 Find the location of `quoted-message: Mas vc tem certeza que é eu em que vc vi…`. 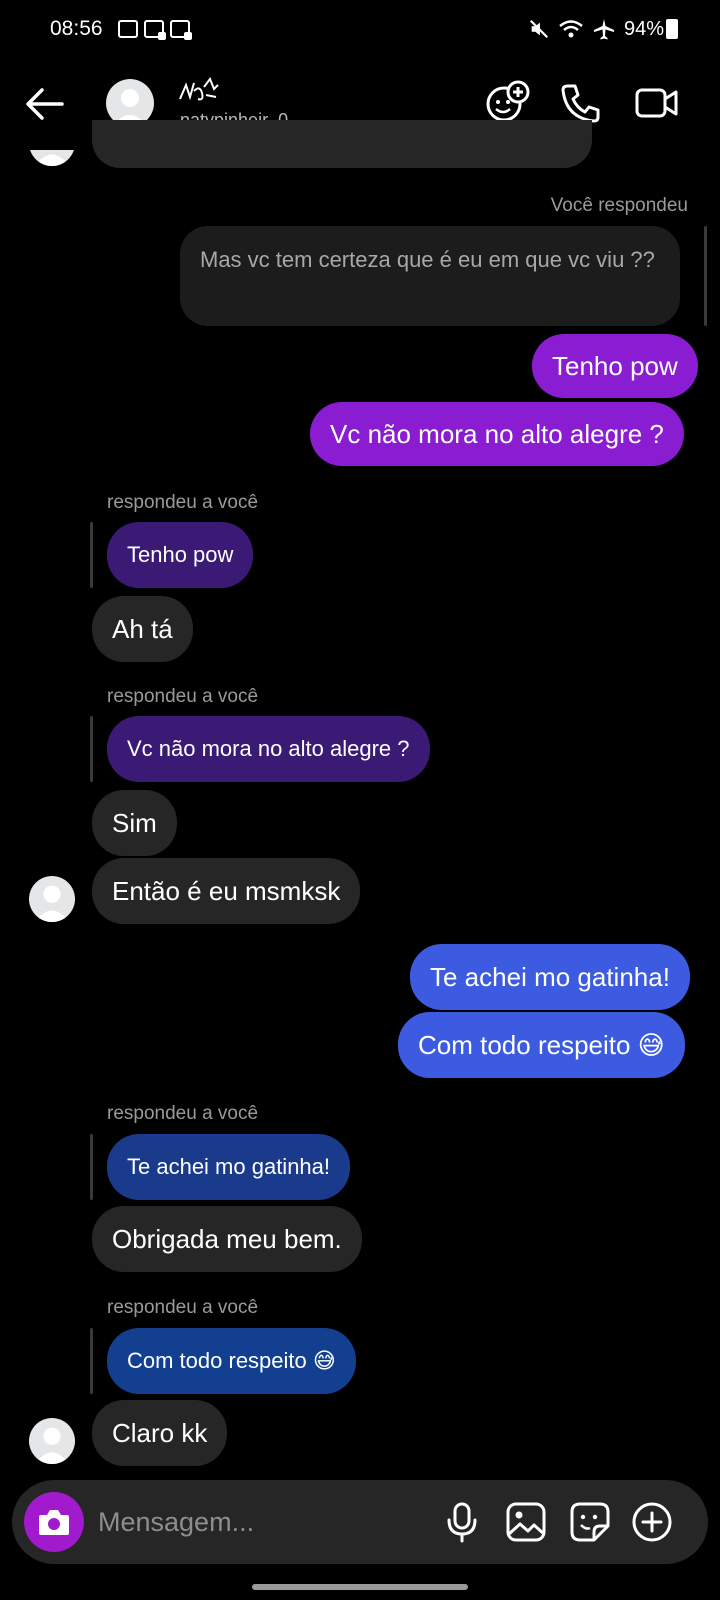

quoted-message: Mas vc tem certeza que é eu em que vc vi… is located at coordinates (430, 276).